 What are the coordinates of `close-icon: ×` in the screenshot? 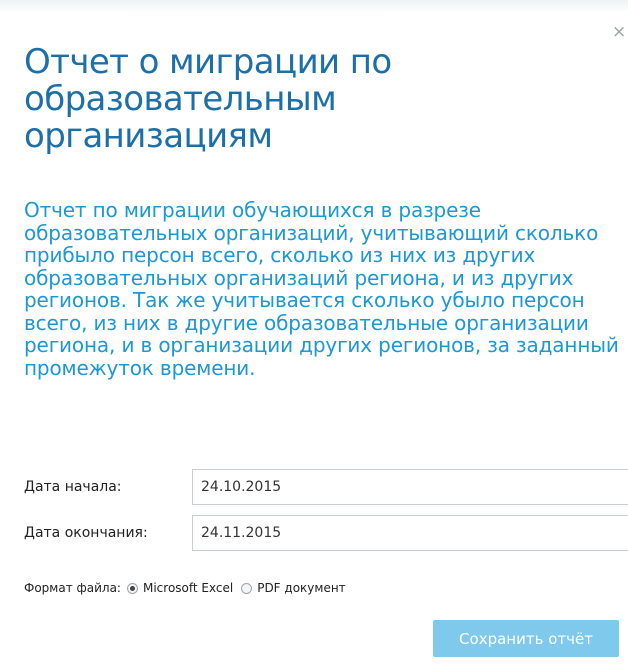 It's located at (620, 32).